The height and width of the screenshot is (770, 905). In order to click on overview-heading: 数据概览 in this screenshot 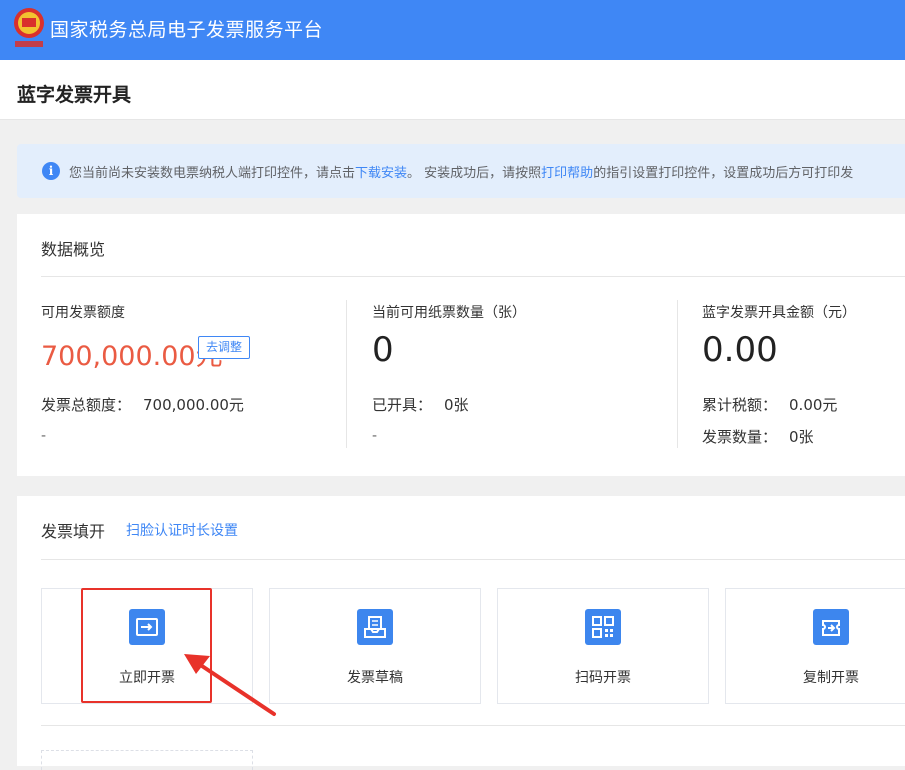, I will do `click(73, 249)`.